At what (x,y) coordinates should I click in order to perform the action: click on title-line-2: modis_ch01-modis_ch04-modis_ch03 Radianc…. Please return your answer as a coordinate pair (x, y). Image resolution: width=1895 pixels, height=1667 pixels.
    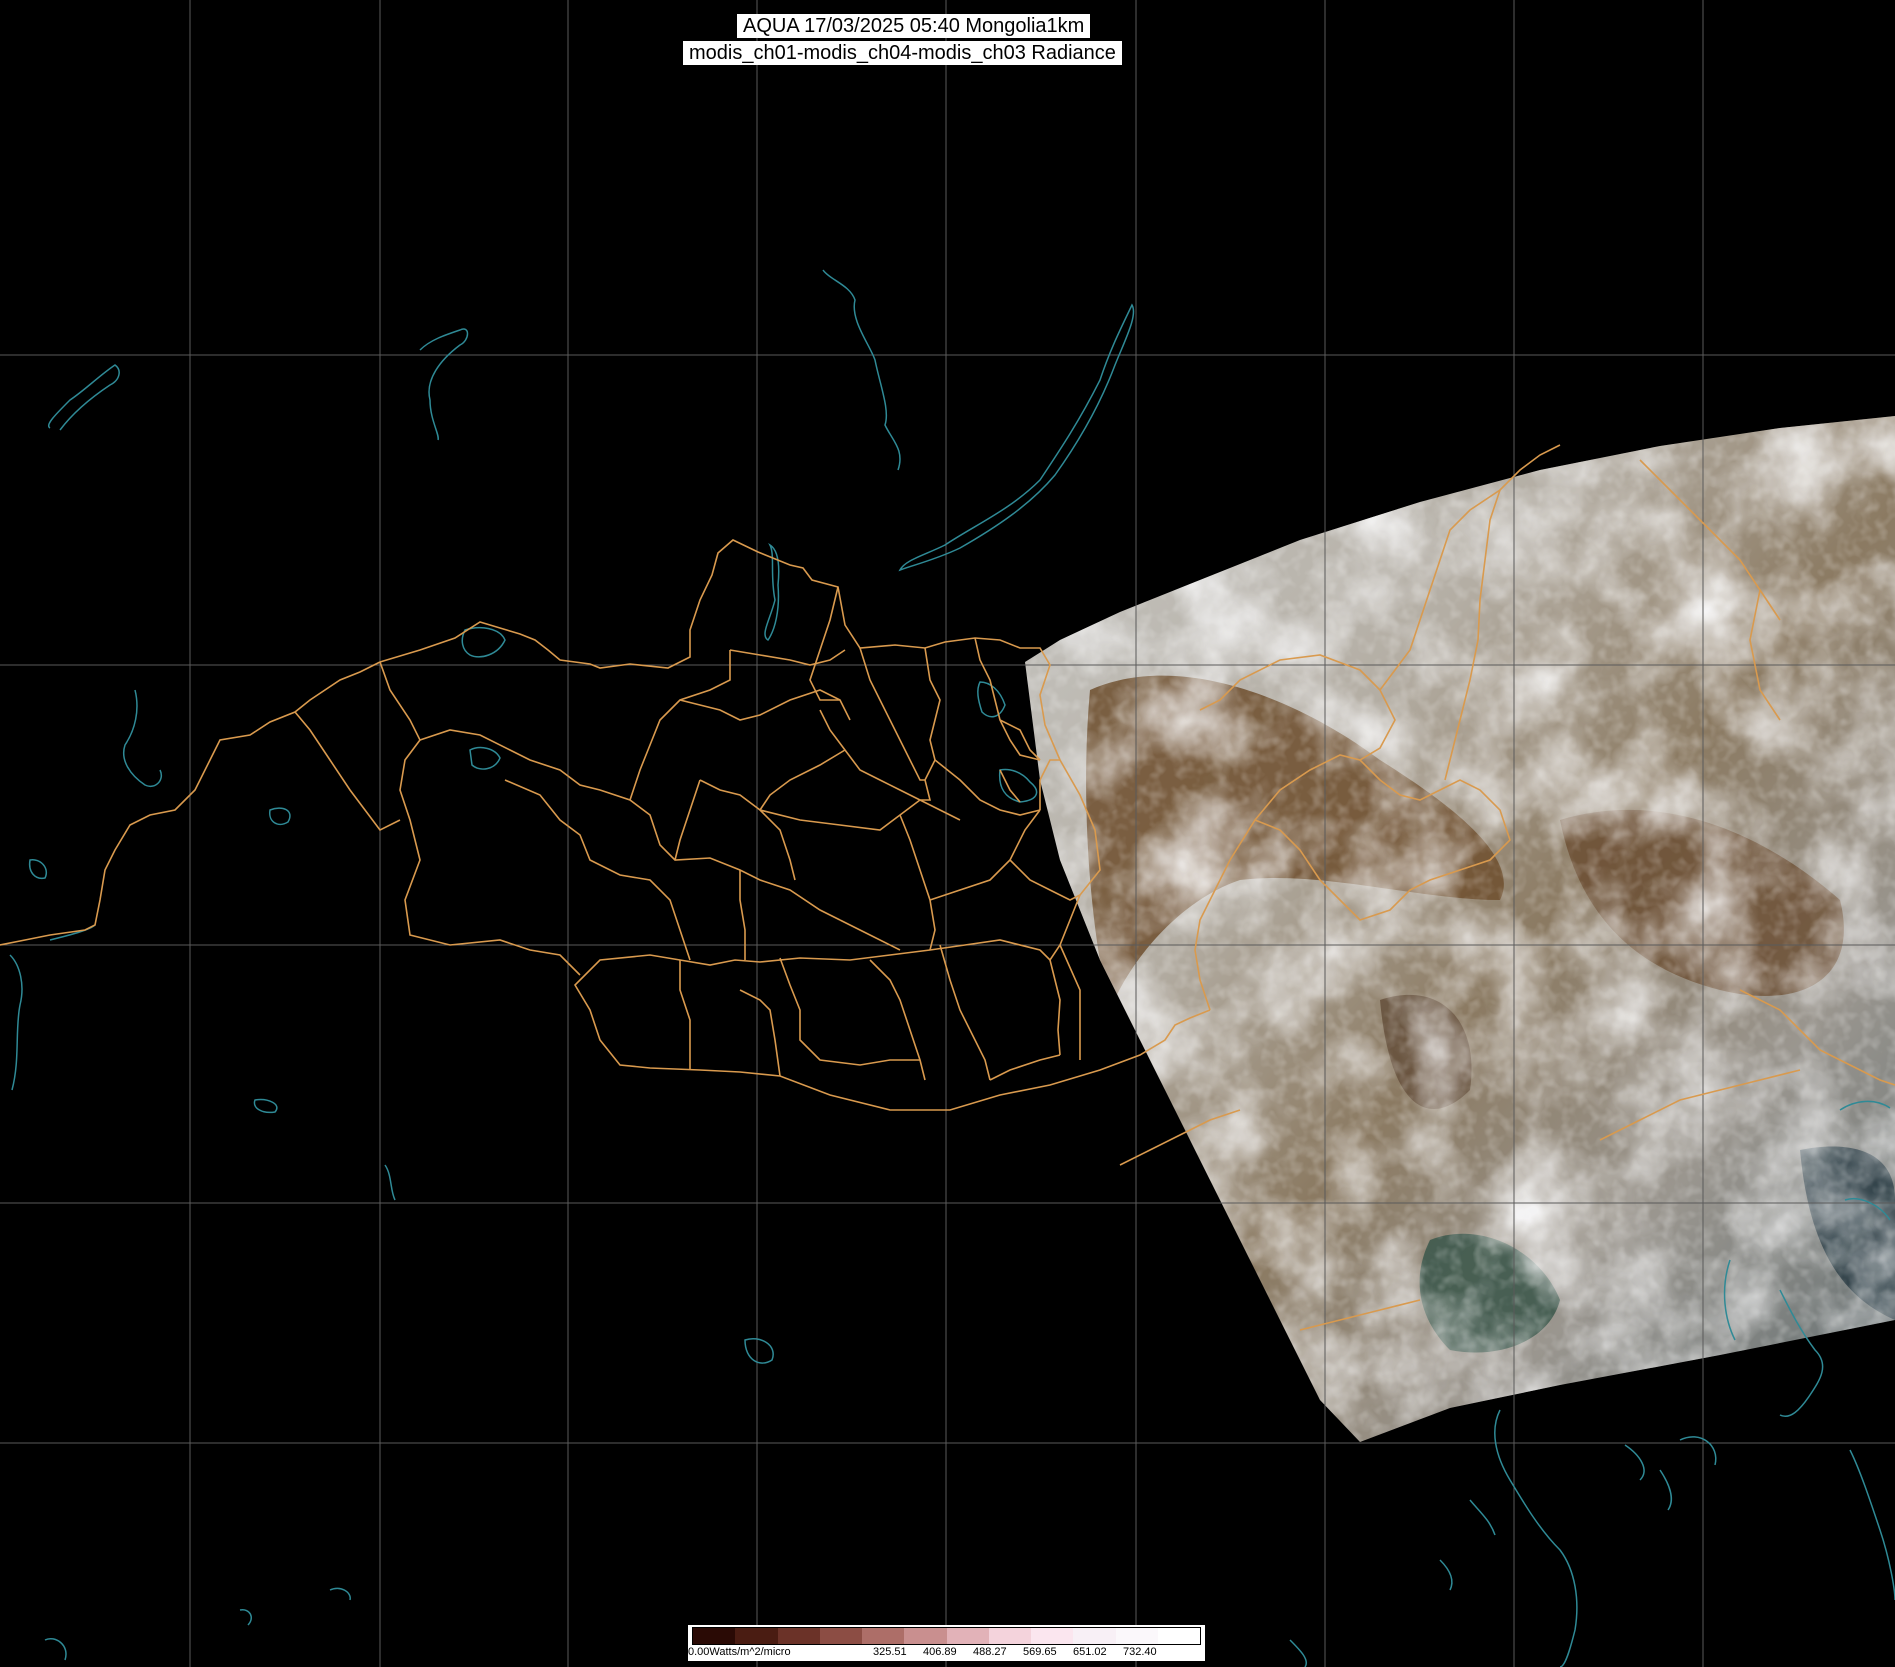
    Looking at the image, I should click on (902, 53).